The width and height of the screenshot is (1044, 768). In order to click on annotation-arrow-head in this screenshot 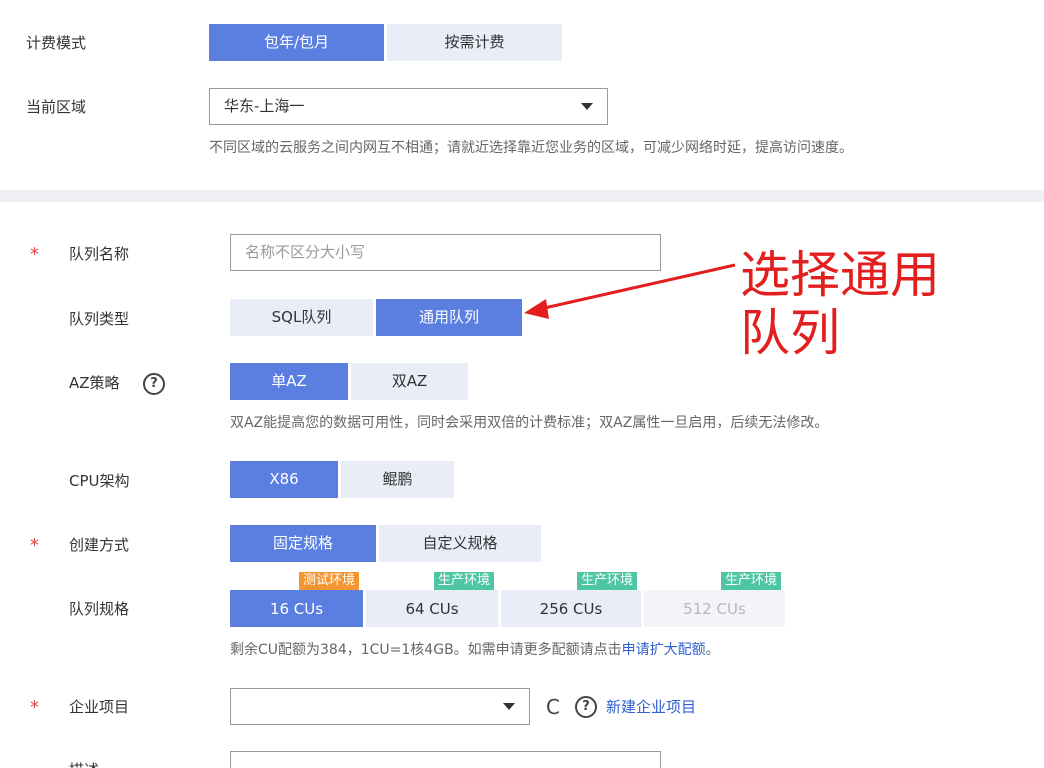, I will do `click(536, 309)`.